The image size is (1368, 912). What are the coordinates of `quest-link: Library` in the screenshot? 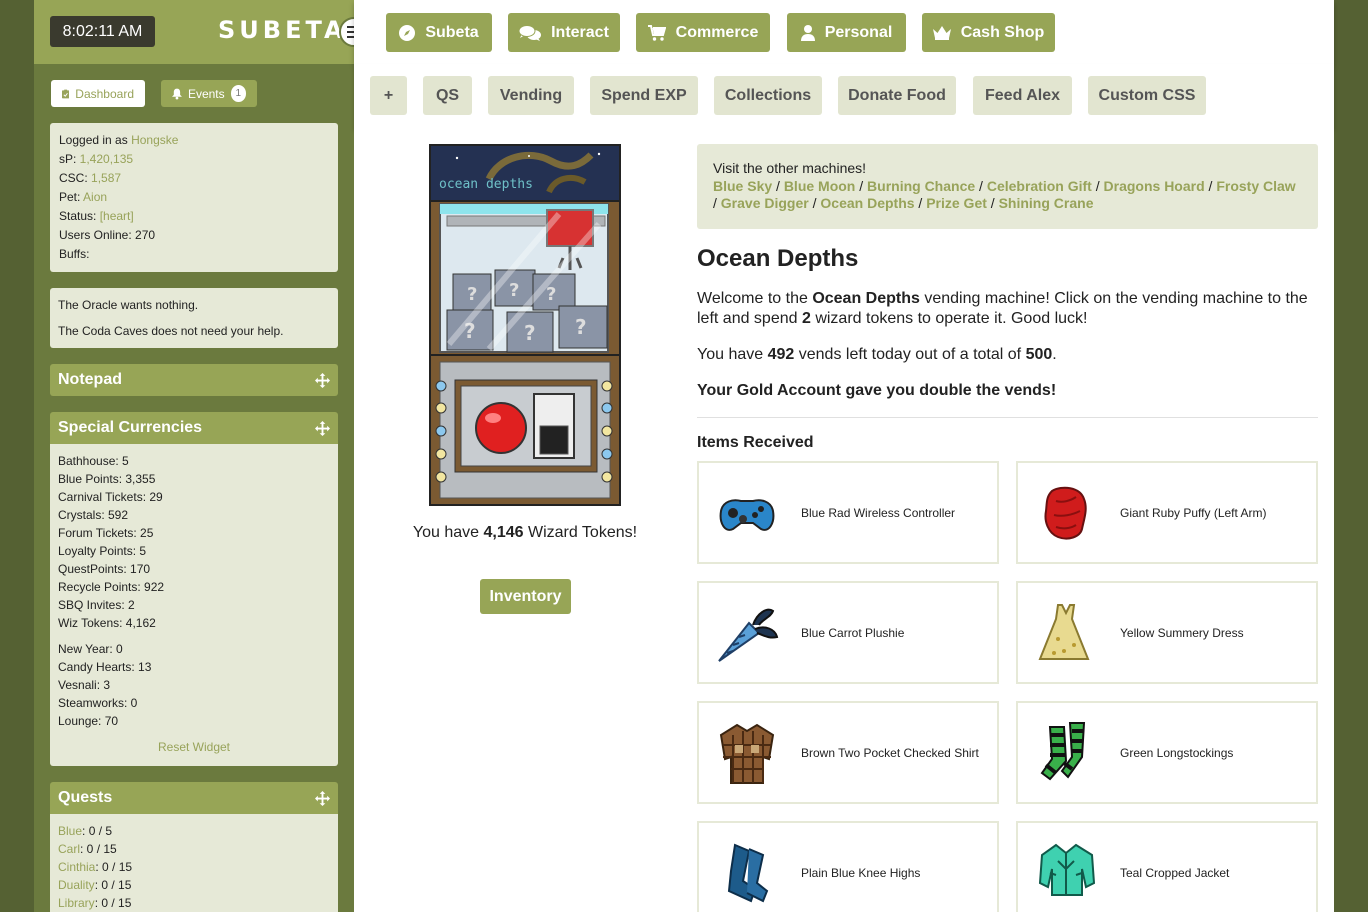 It's located at (76, 903).